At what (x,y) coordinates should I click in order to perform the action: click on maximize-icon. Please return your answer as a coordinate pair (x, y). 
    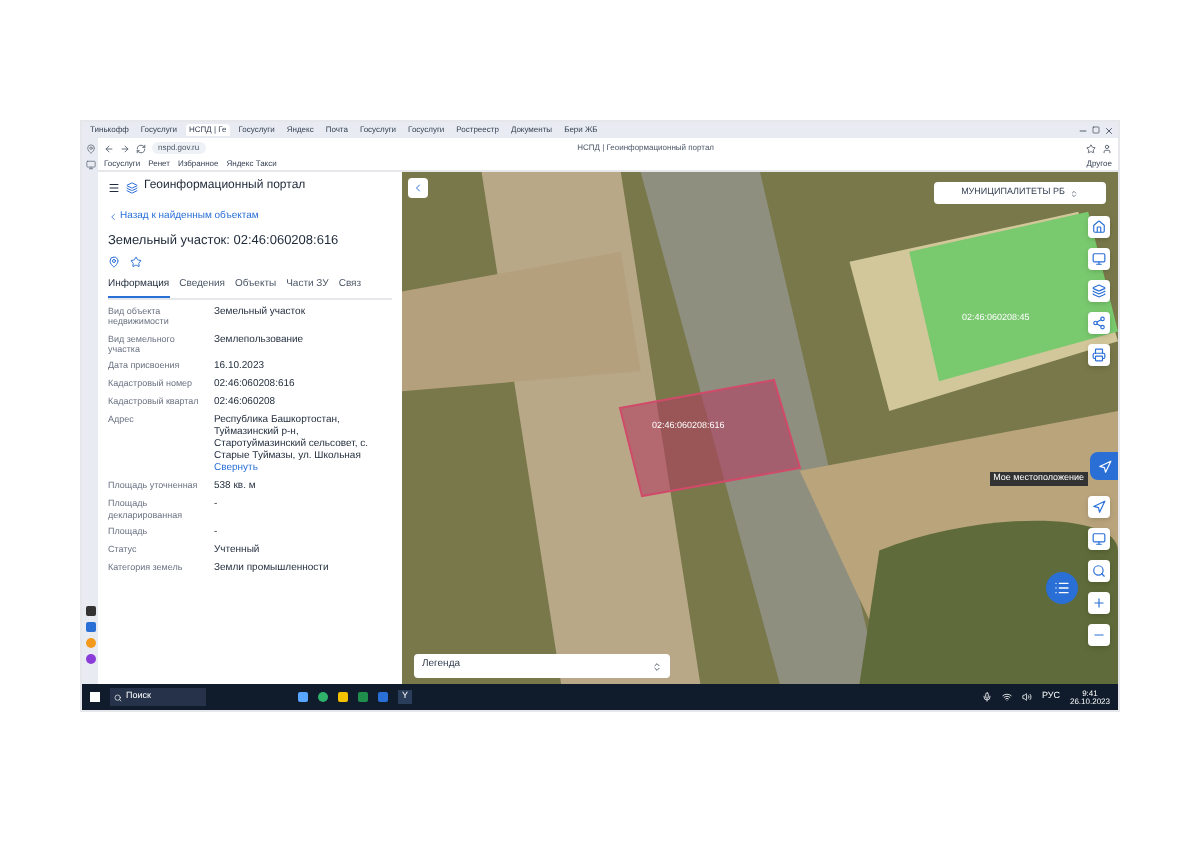
    Looking at the image, I should click on (1096, 130).